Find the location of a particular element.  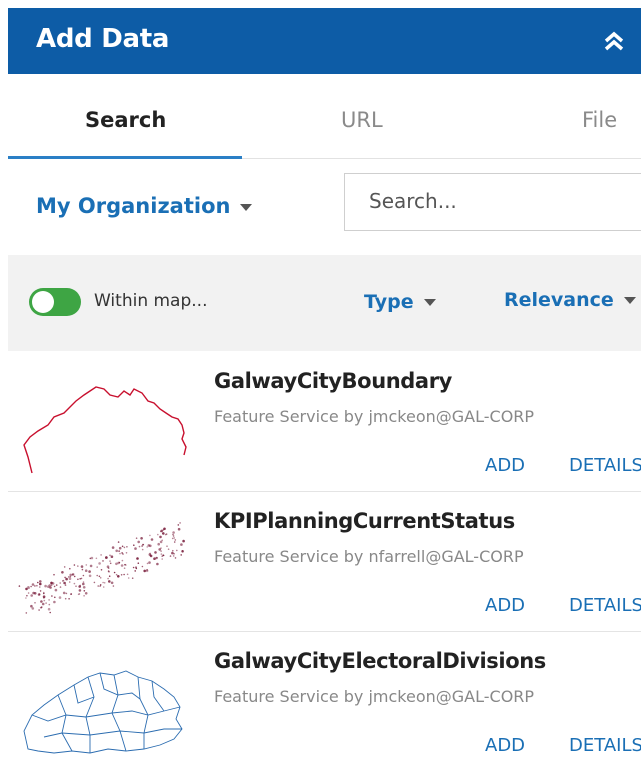

result-subtitle: Feature Service by jmckeon@GAL-CORP is located at coordinates (374, 696).